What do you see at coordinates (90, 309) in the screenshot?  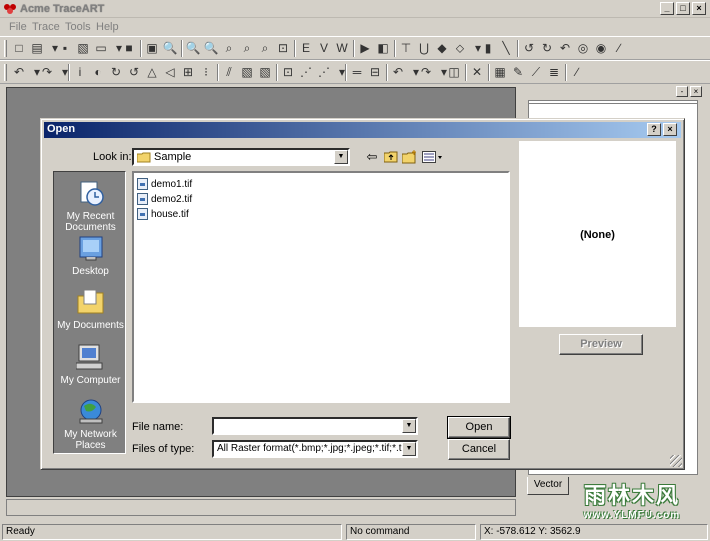 I see `place-my-documents: My Documents` at bounding box center [90, 309].